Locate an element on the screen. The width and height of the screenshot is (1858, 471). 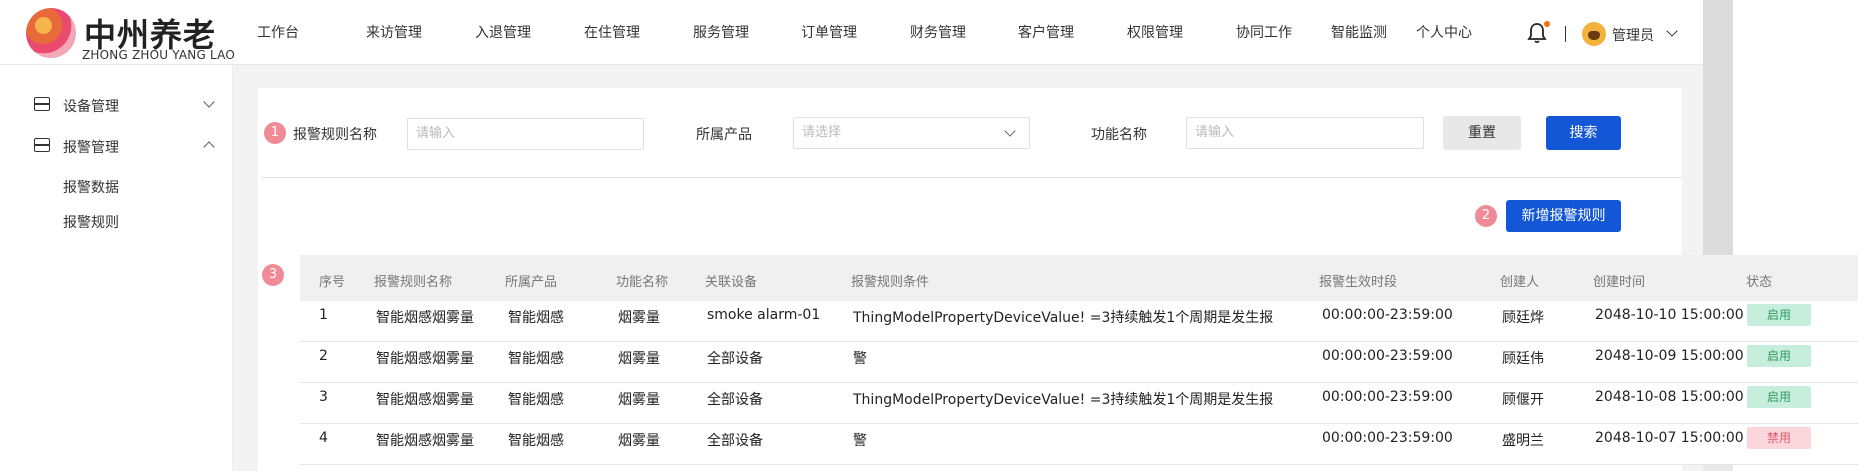
cell-created-time: 2048-10-08 15:00:00 is located at coordinates (1669, 397).